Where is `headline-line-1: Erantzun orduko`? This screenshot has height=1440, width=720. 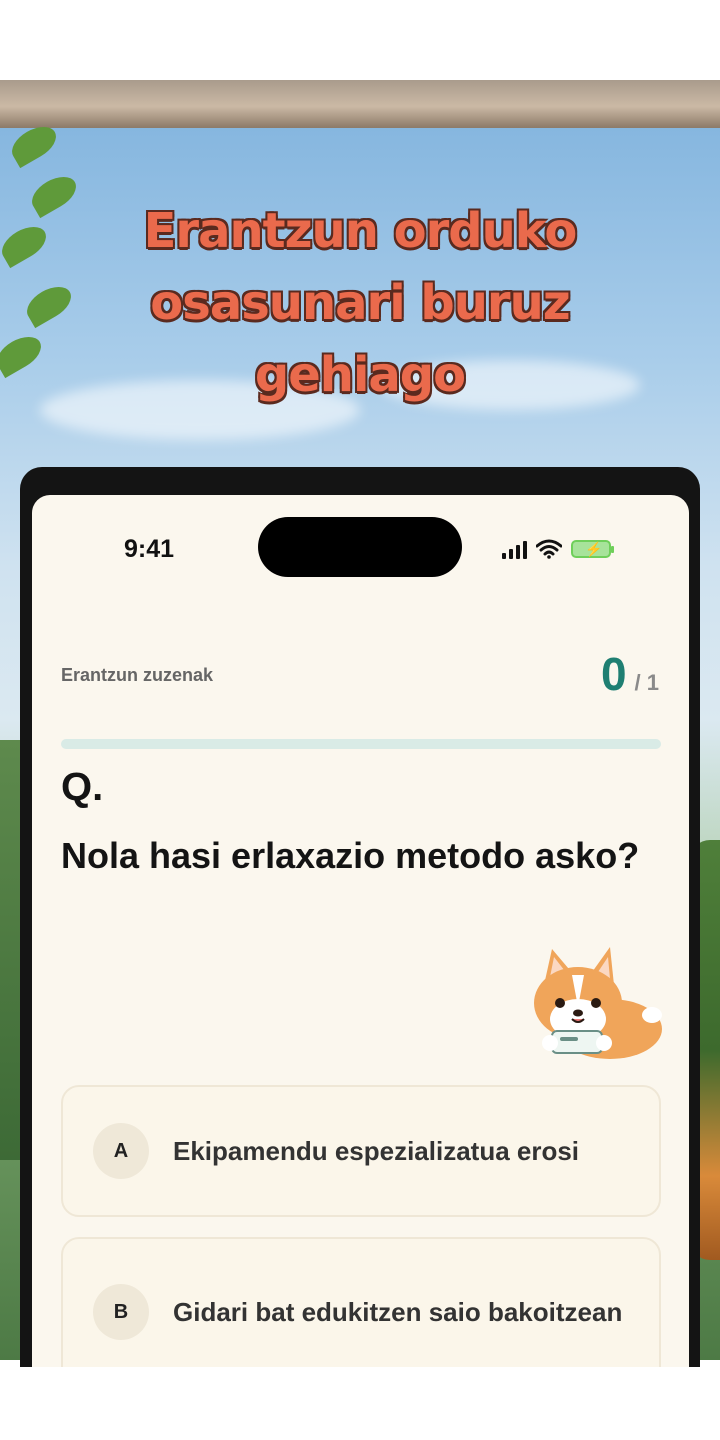 headline-line-1: Erantzun orduko is located at coordinates (360, 231).